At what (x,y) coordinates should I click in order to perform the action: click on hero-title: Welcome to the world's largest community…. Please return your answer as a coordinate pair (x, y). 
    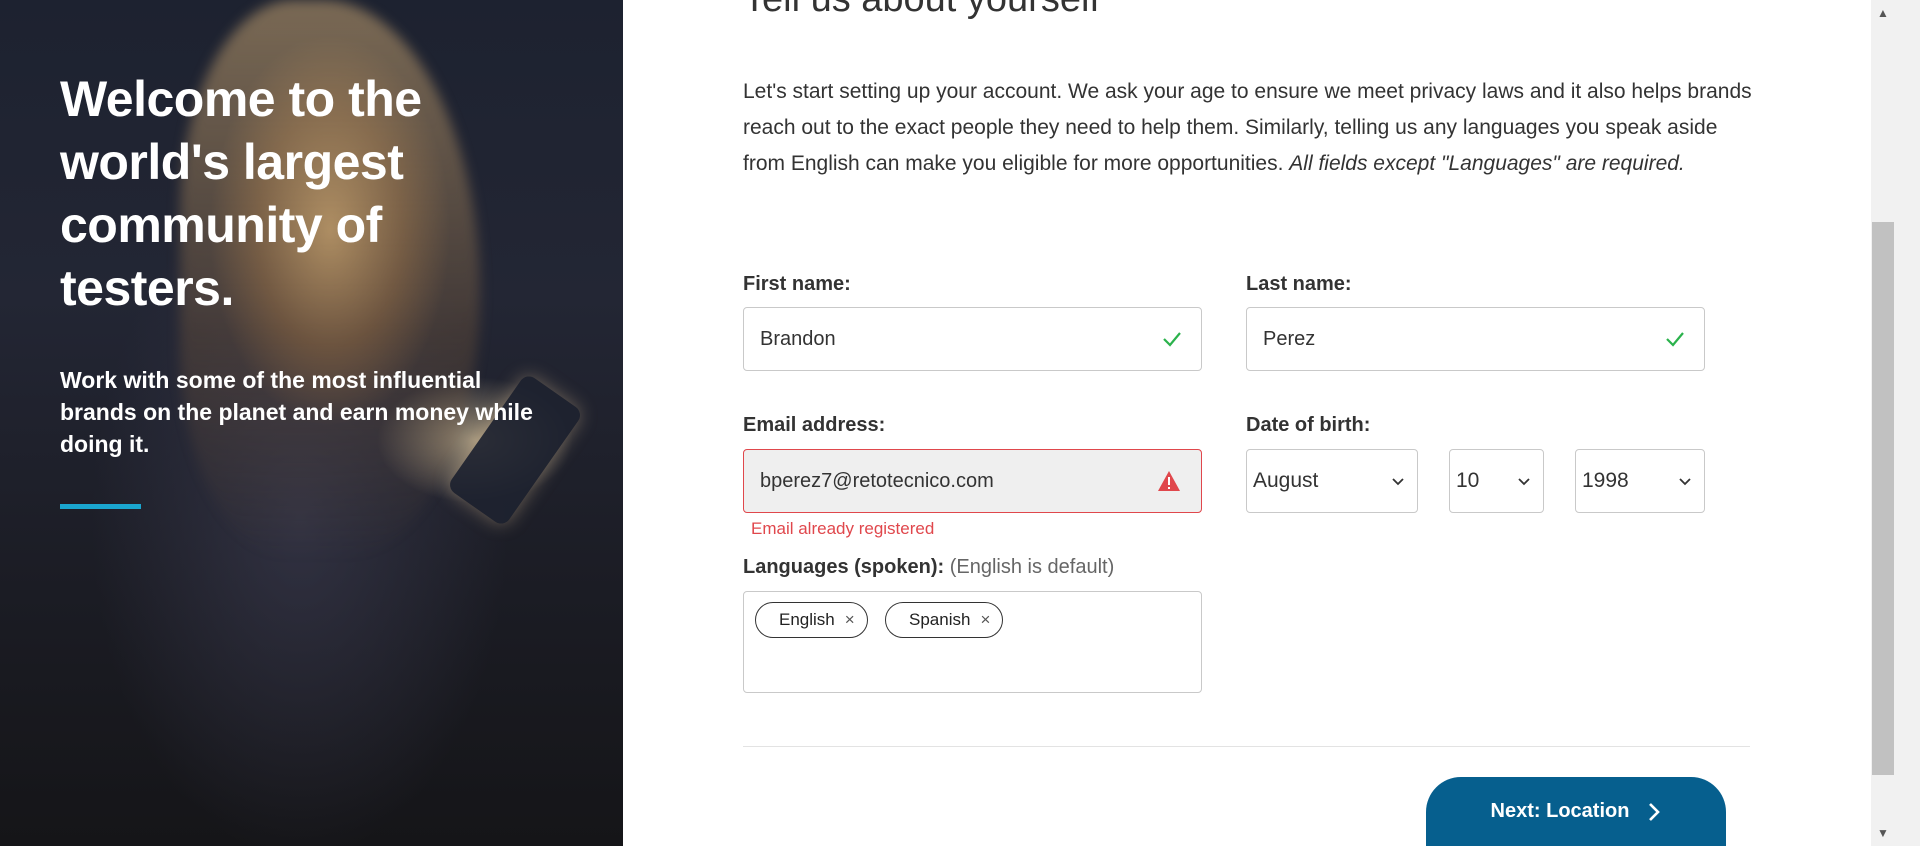
    Looking at the image, I should click on (241, 193).